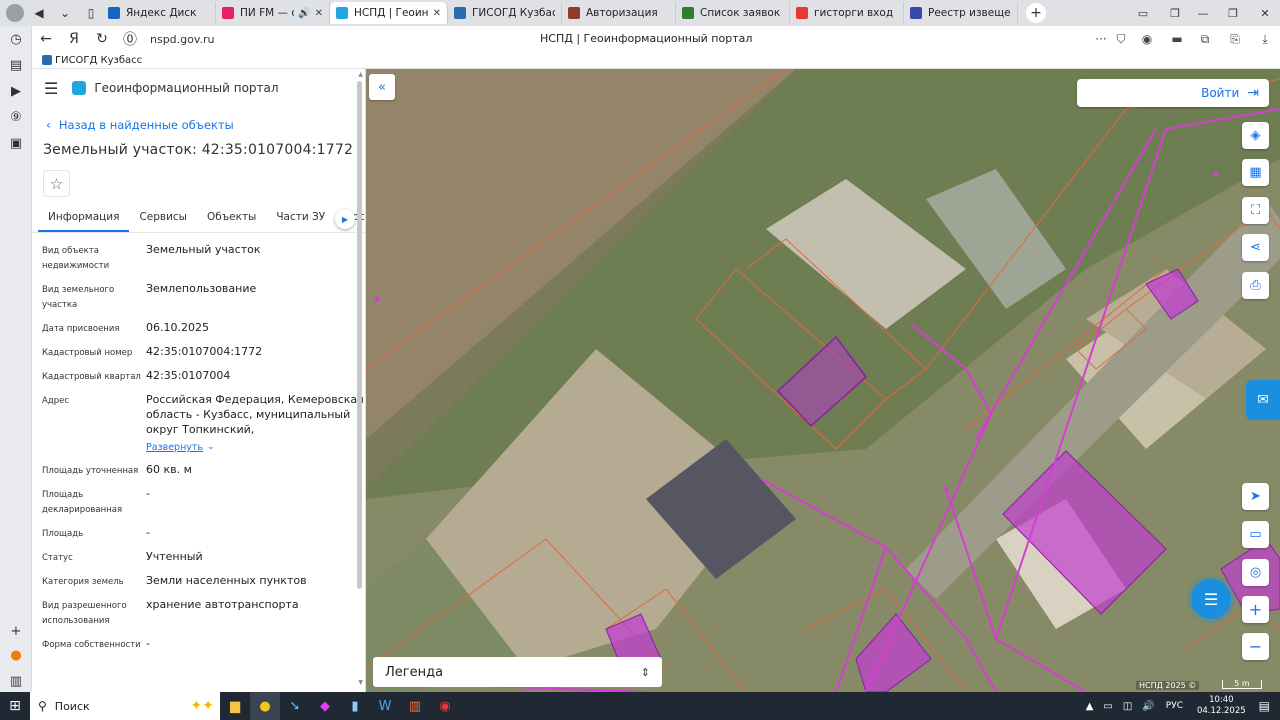  Describe the element at coordinates (98, 60) in the screenshot. I see `bookmark-gisogd: ГИСОГД Кузбасс` at that location.